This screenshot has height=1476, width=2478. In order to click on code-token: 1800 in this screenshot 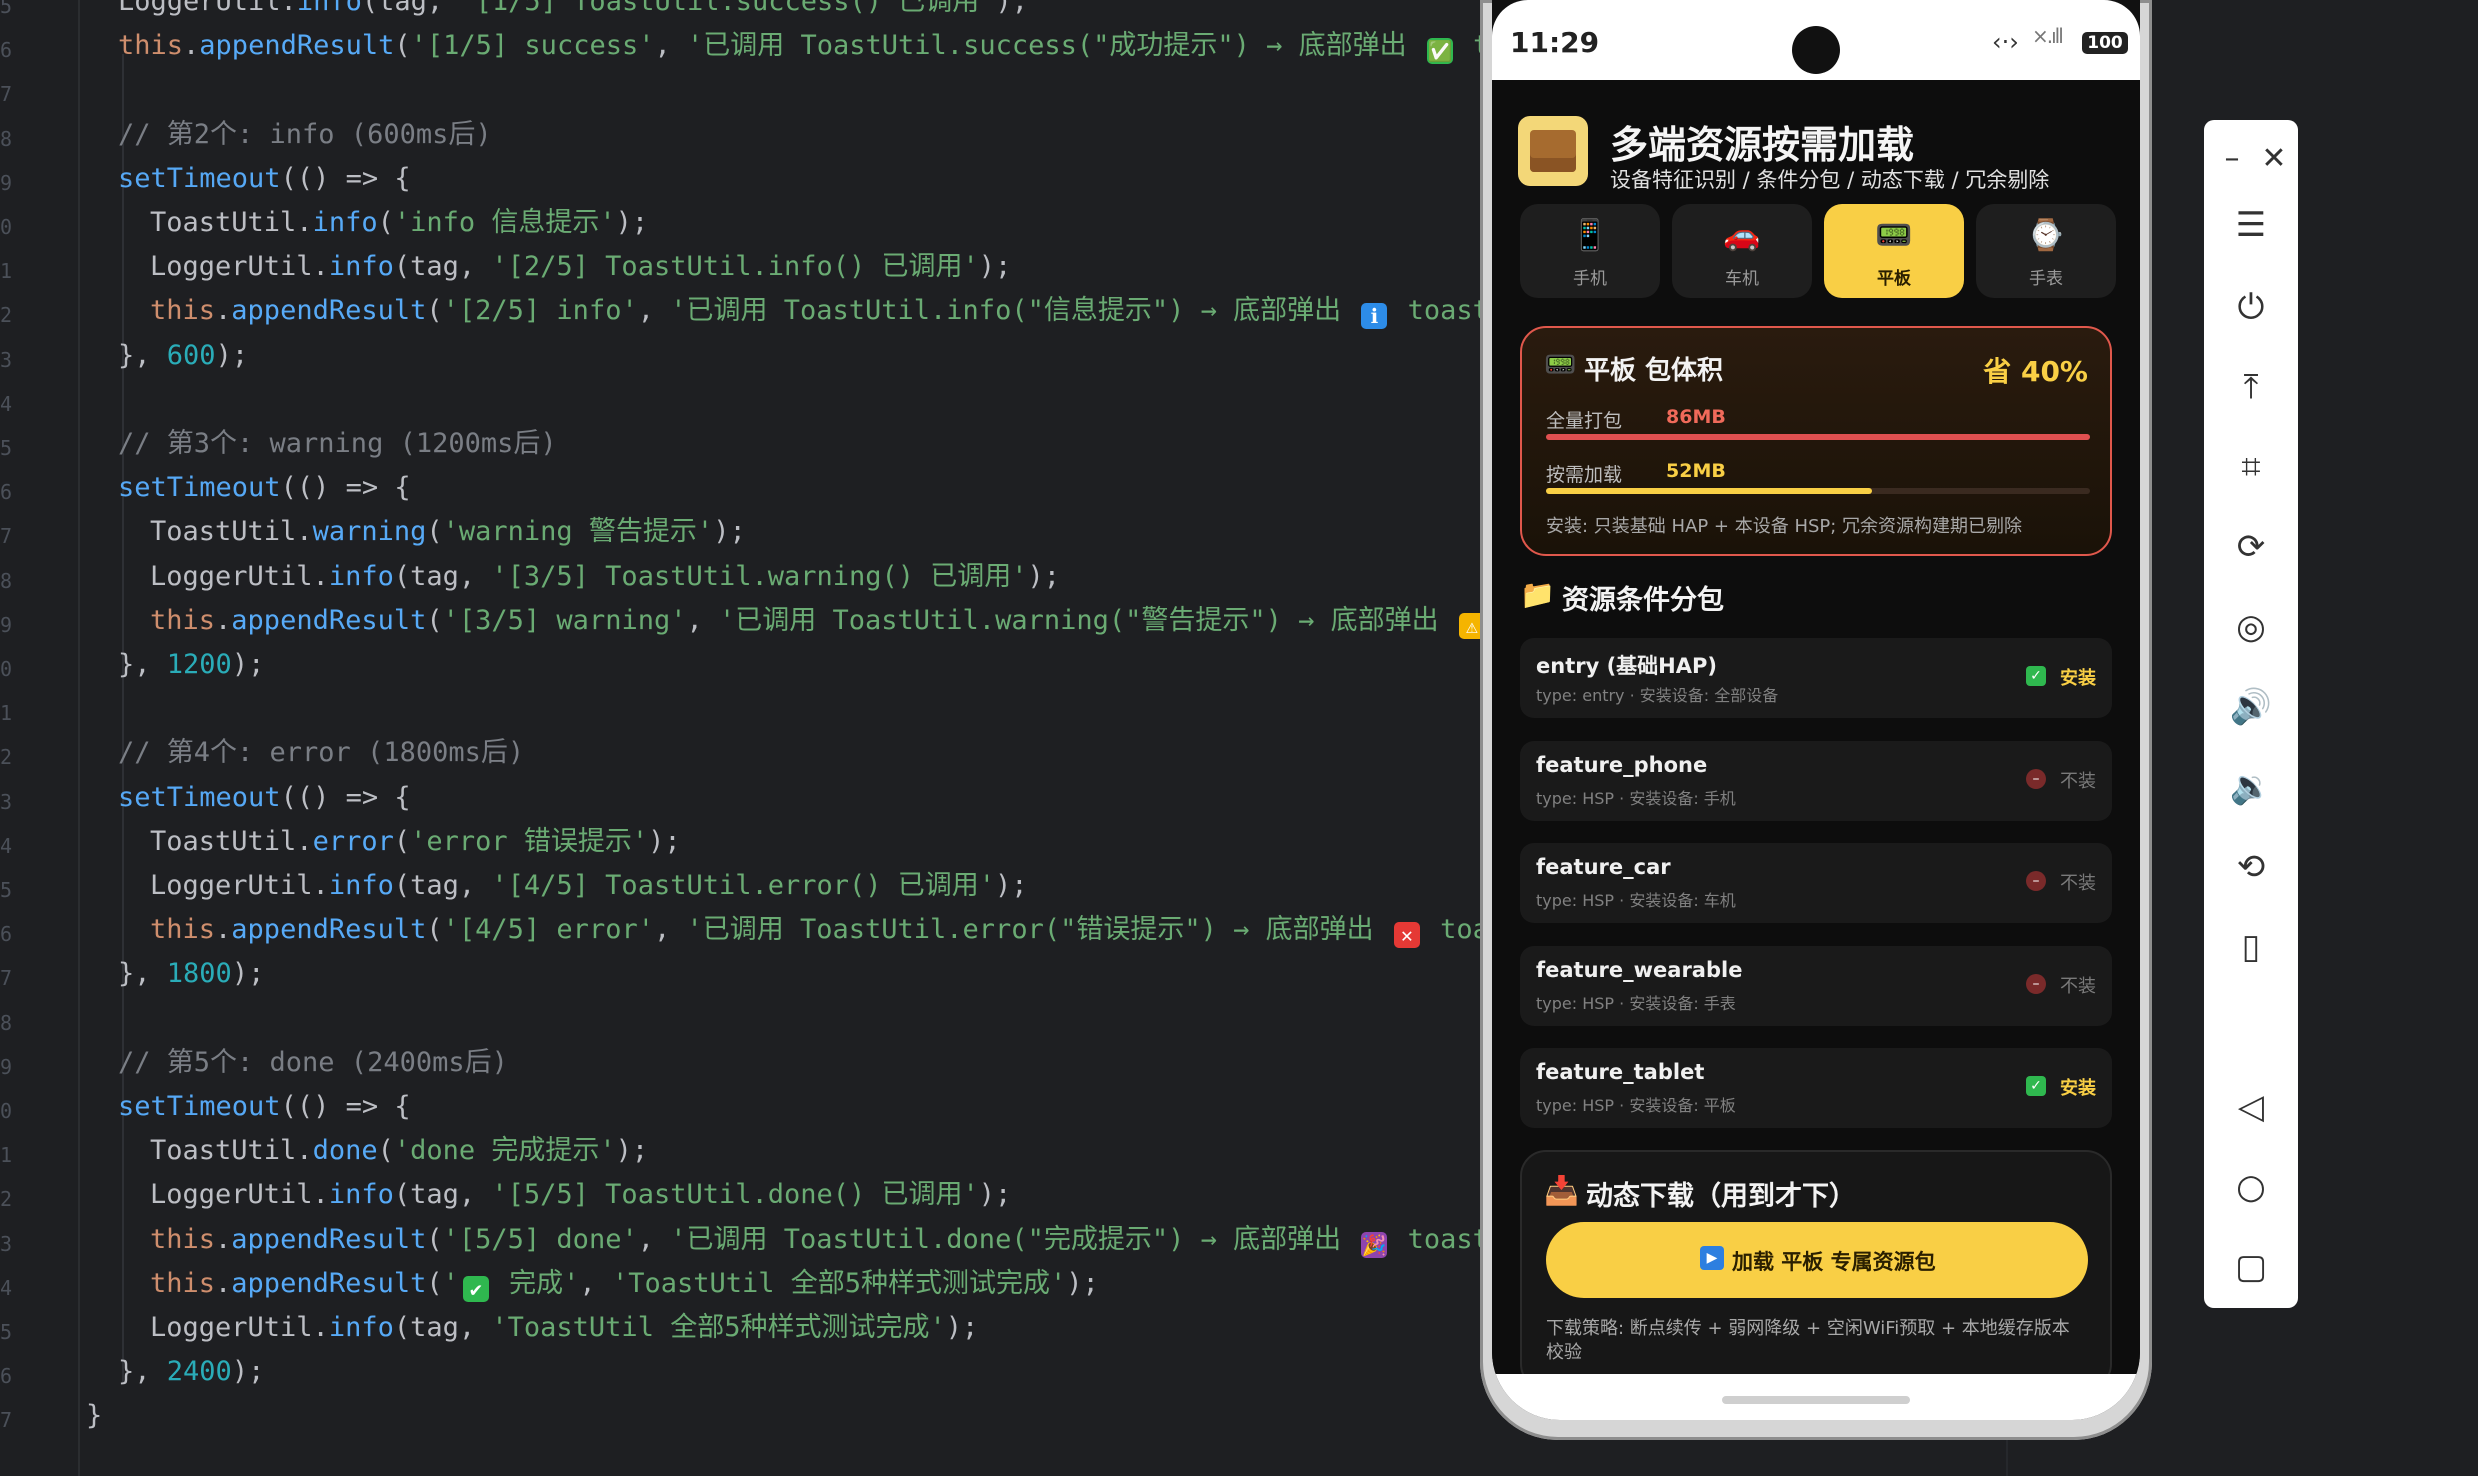, I will do `click(199, 974)`.